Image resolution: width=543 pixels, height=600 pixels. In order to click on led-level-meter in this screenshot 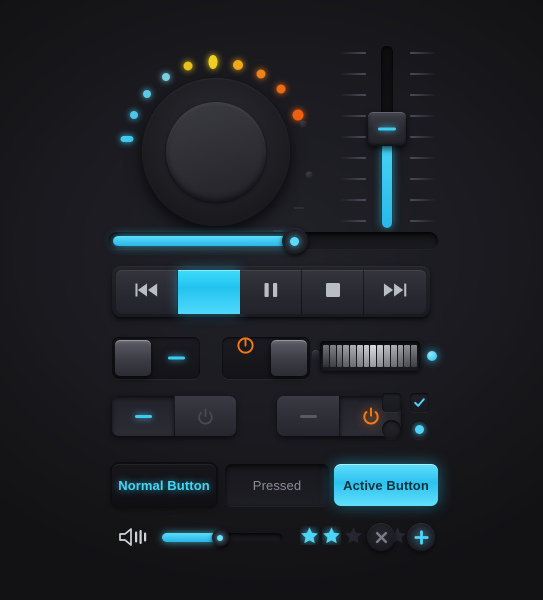, I will do `click(374, 358)`.